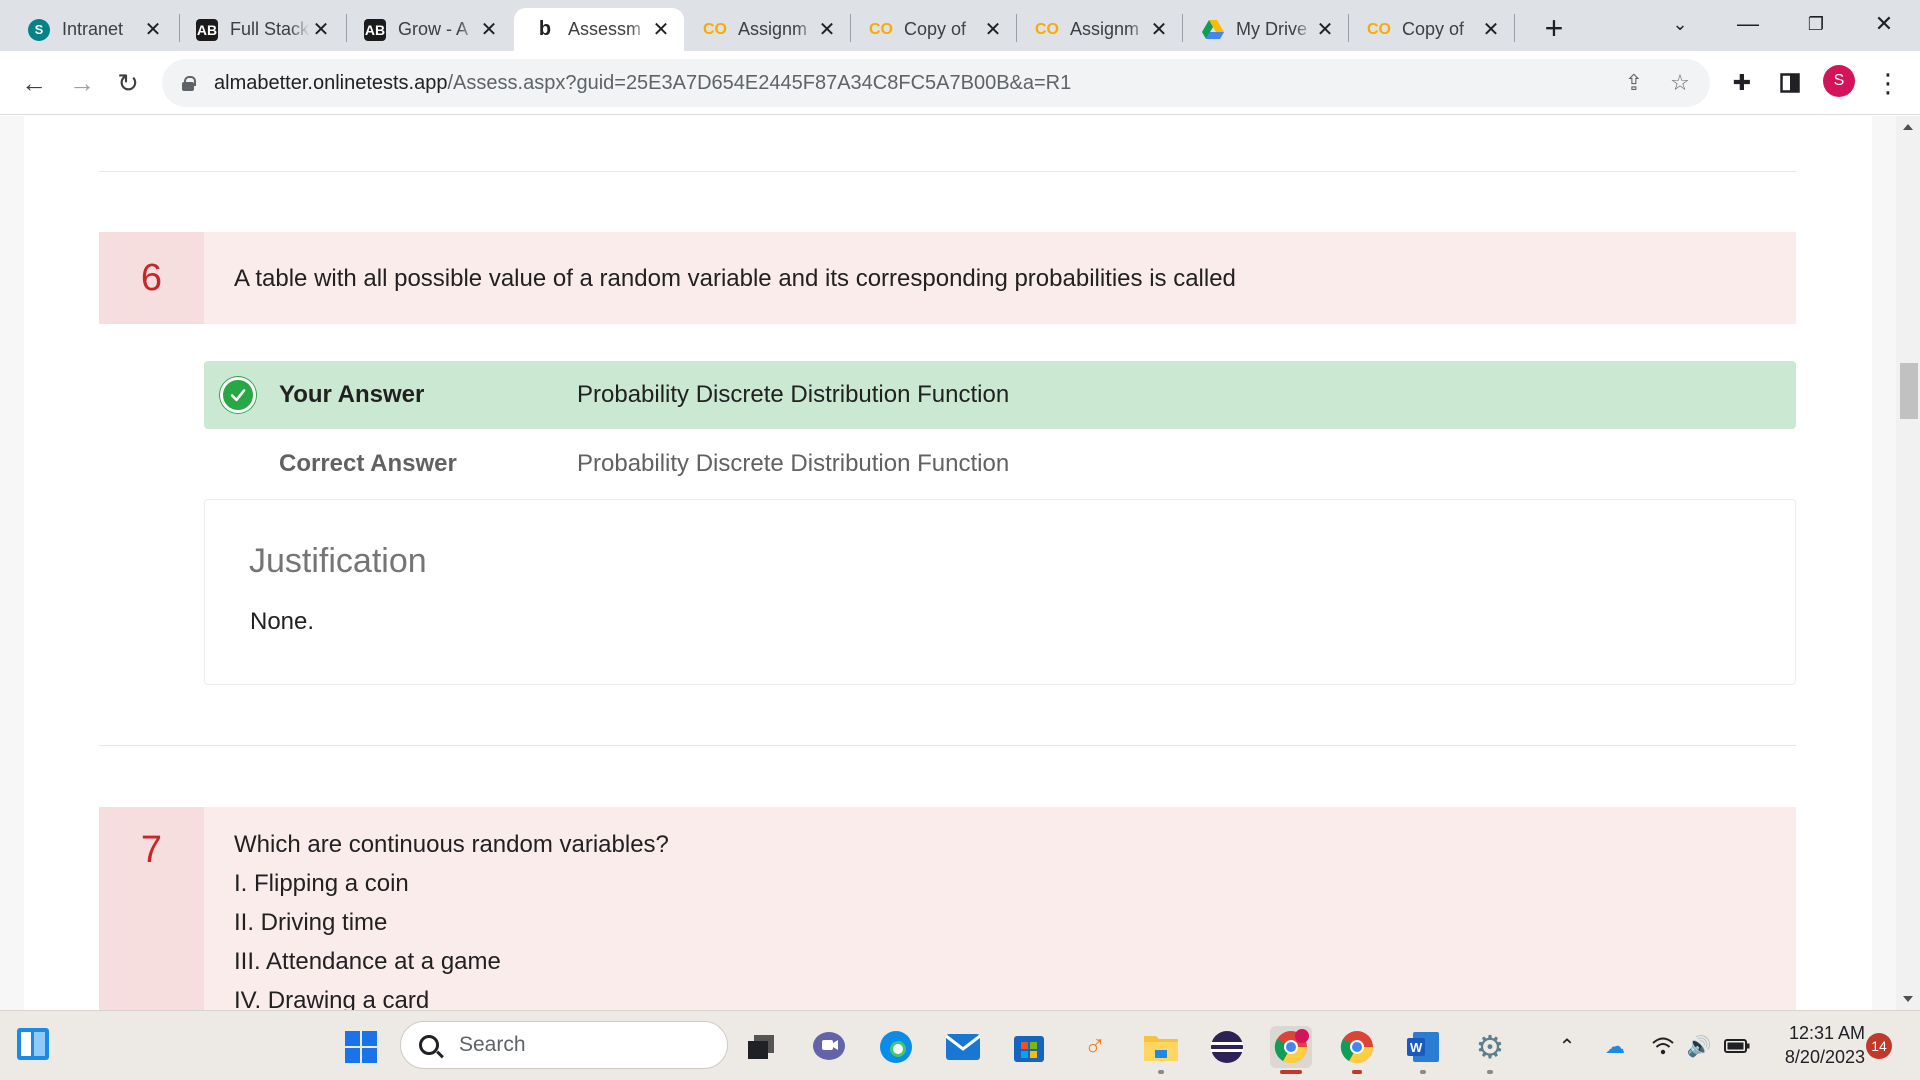 Image resolution: width=1920 pixels, height=1080 pixels. What do you see at coordinates (829, 1047) in the screenshot?
I see `teams-chat-icon` at bounding box center [829, 1047].